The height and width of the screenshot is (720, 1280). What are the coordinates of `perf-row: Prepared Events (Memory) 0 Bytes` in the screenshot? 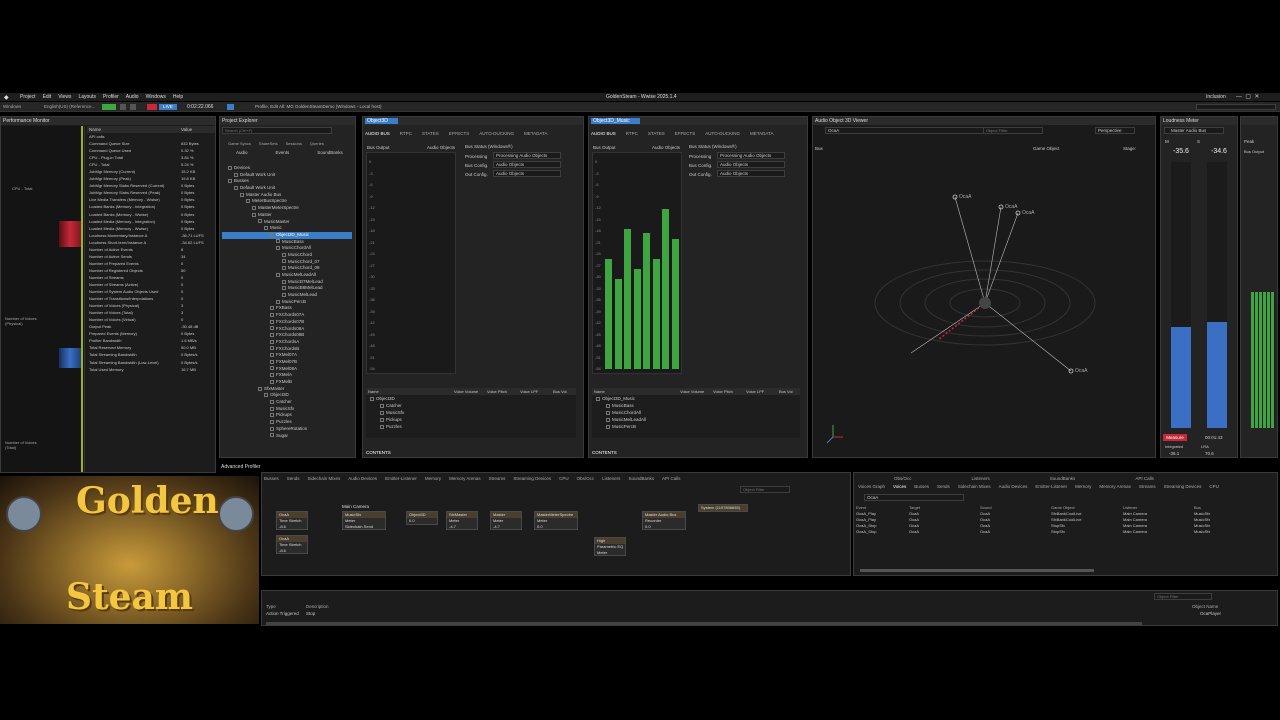 It's located at (151, 333).